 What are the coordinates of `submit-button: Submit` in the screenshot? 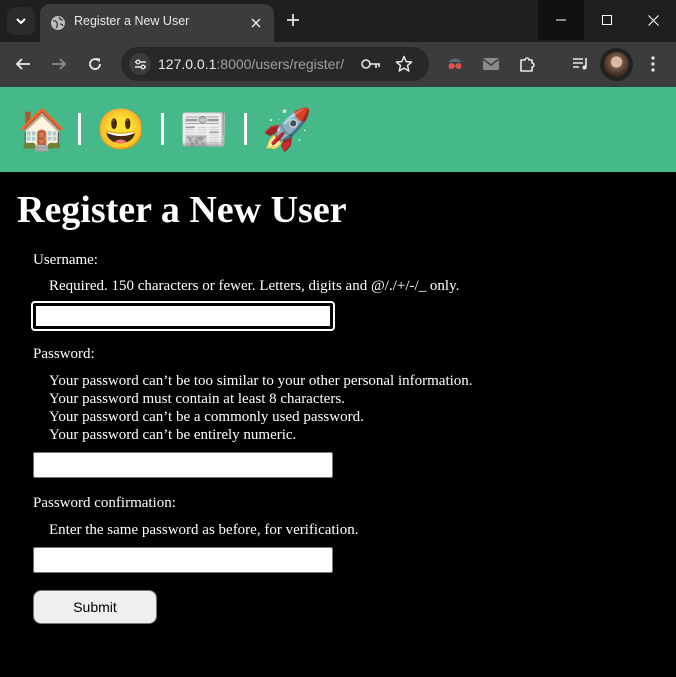 It's located at (95, 607).